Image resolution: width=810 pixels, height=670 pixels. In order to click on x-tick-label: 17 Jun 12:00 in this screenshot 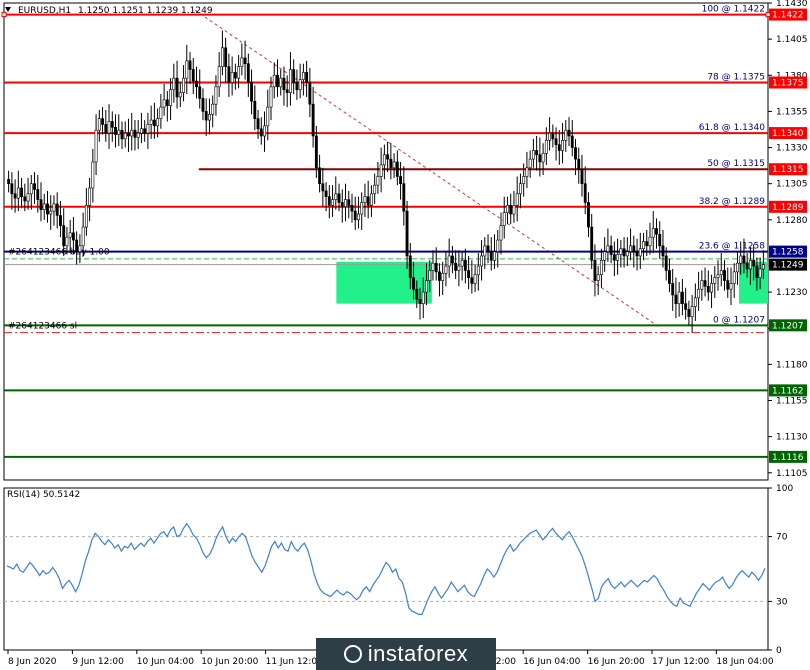, I will do `click(680, 662)`.